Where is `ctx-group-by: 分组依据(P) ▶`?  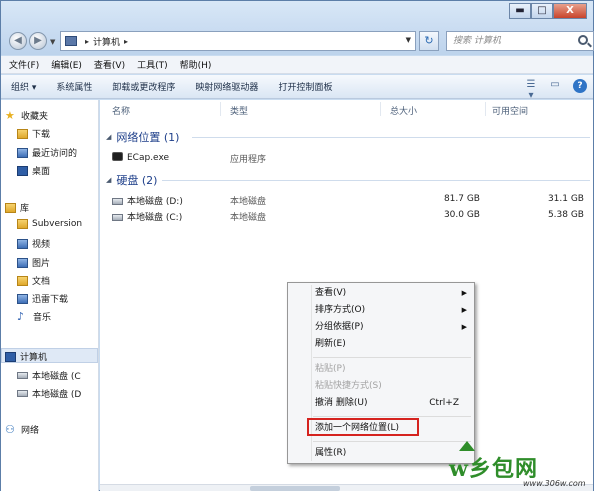
ctx-group-by: 分组依据(P) ▶ is located at coordinates (394, 327).